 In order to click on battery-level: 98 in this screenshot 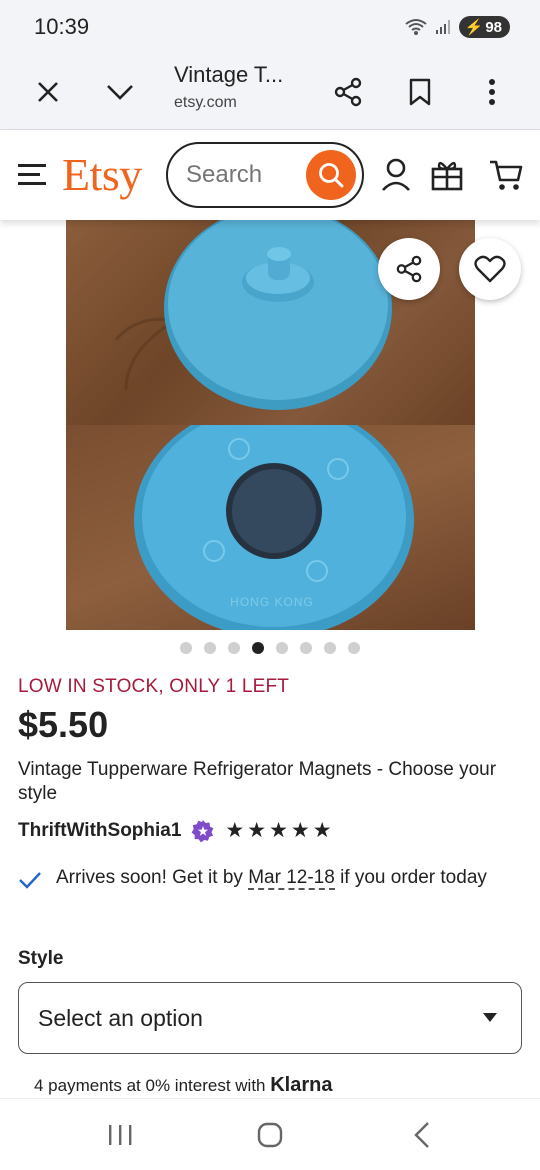, I will do `click(493, 27)`.